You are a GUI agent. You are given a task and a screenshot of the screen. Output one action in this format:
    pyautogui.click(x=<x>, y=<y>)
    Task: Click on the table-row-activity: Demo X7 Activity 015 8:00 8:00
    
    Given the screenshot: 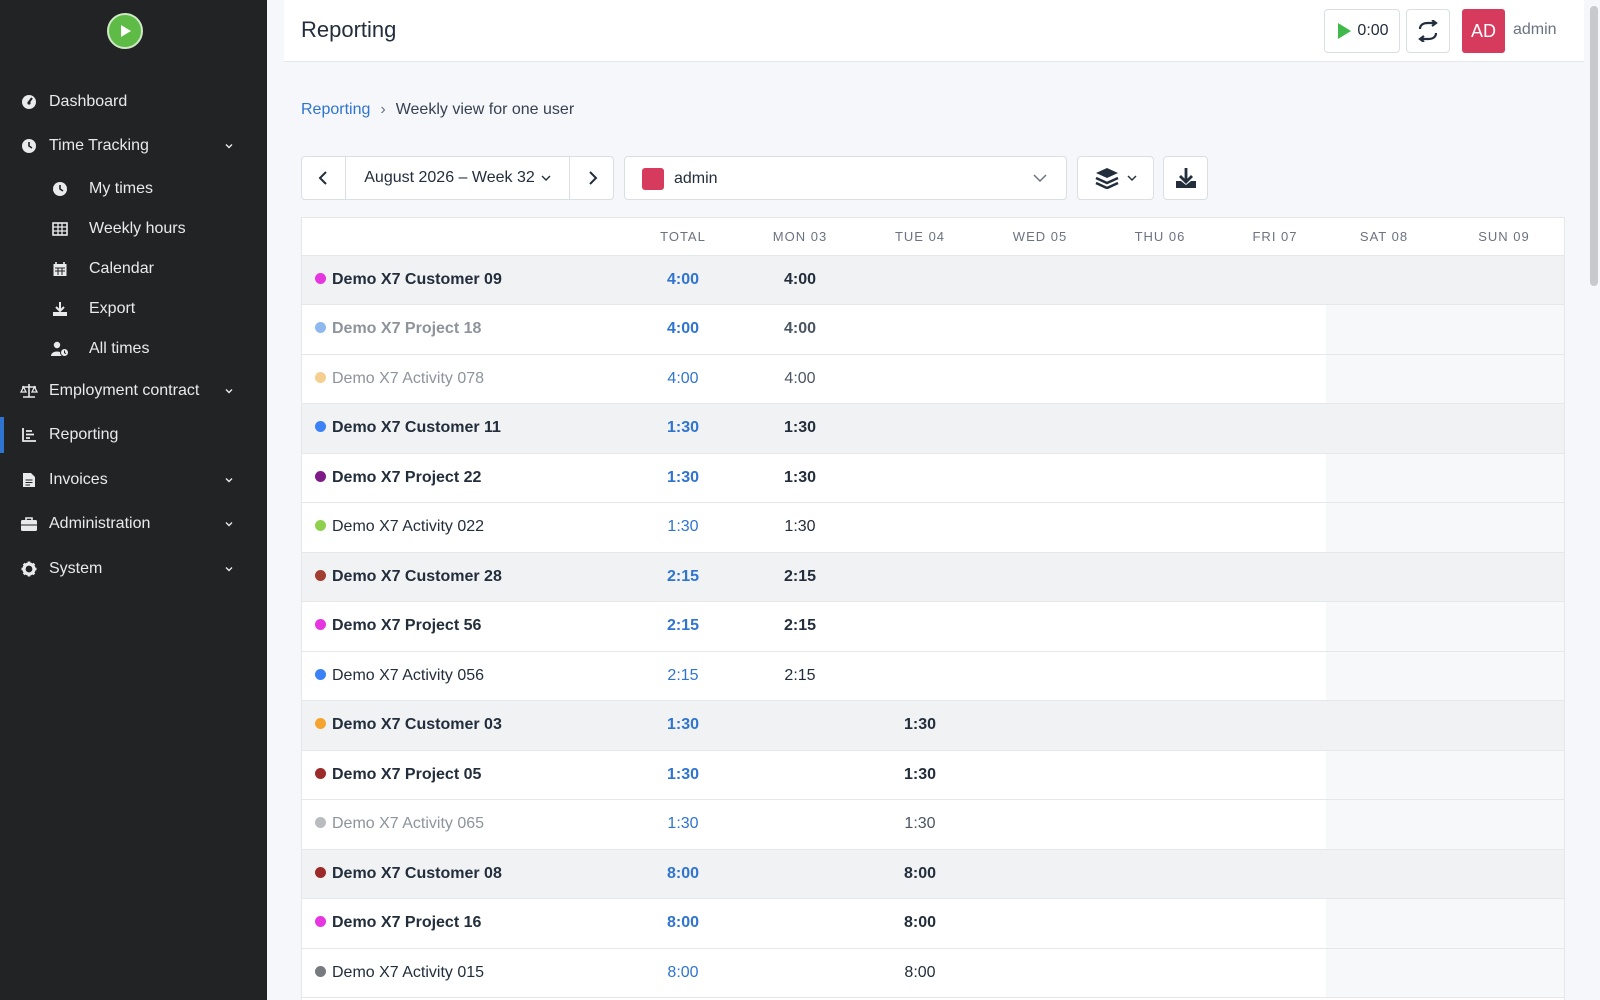 What is the action you would take?
    pyautogui.click(x=933, y=973)
    